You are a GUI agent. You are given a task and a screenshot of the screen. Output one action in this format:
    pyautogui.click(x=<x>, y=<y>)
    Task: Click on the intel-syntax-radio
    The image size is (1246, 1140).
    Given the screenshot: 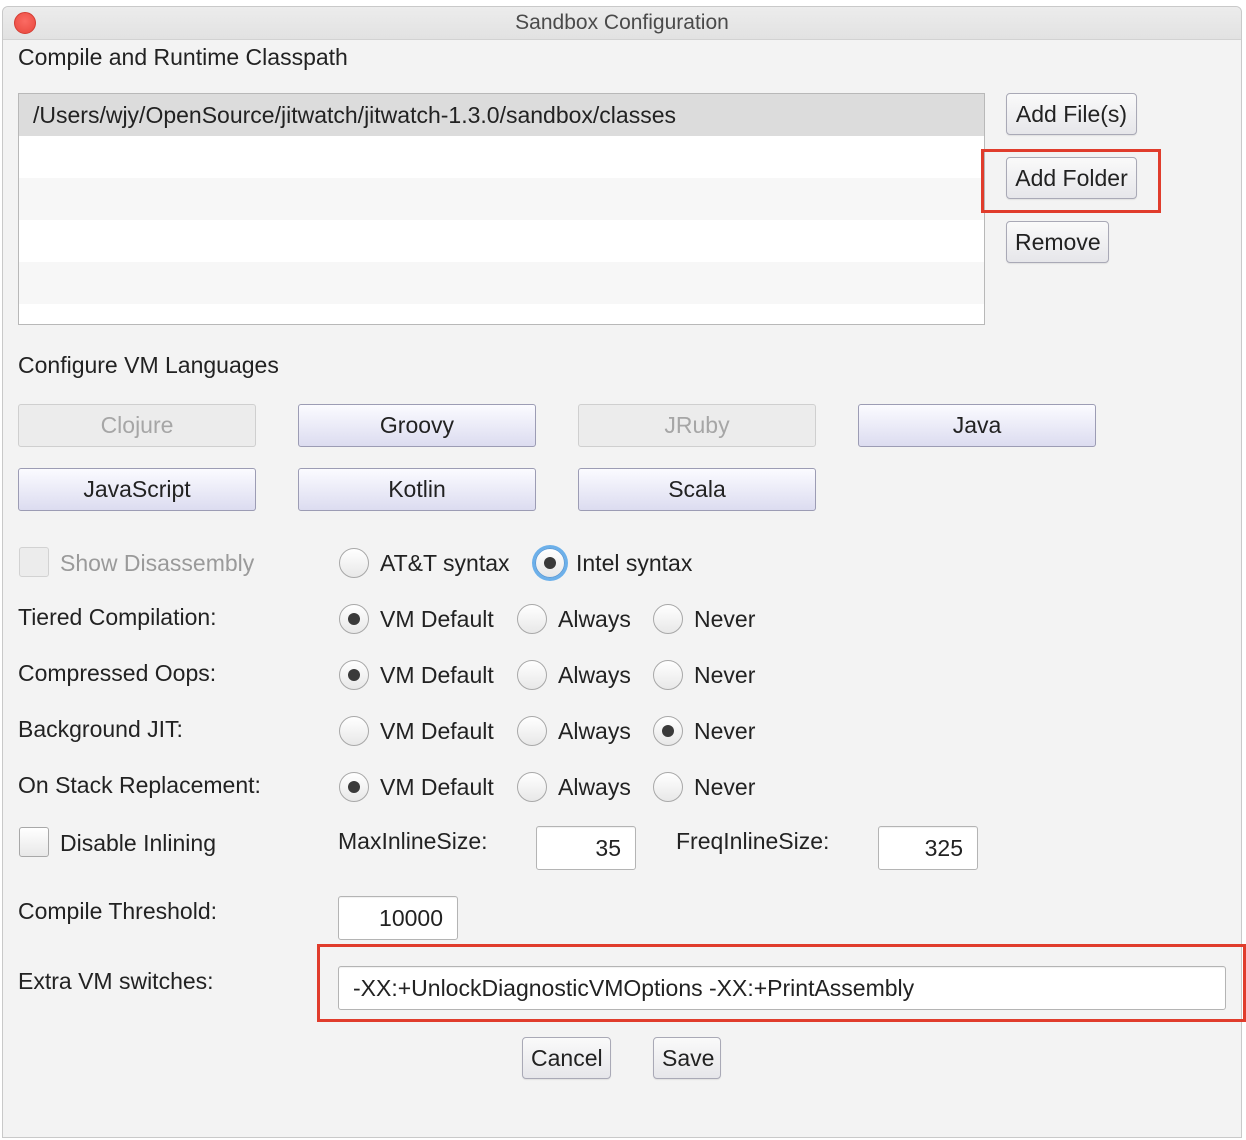 What is the action you would take?
    pyautogui.click(x=550, y=563)
    